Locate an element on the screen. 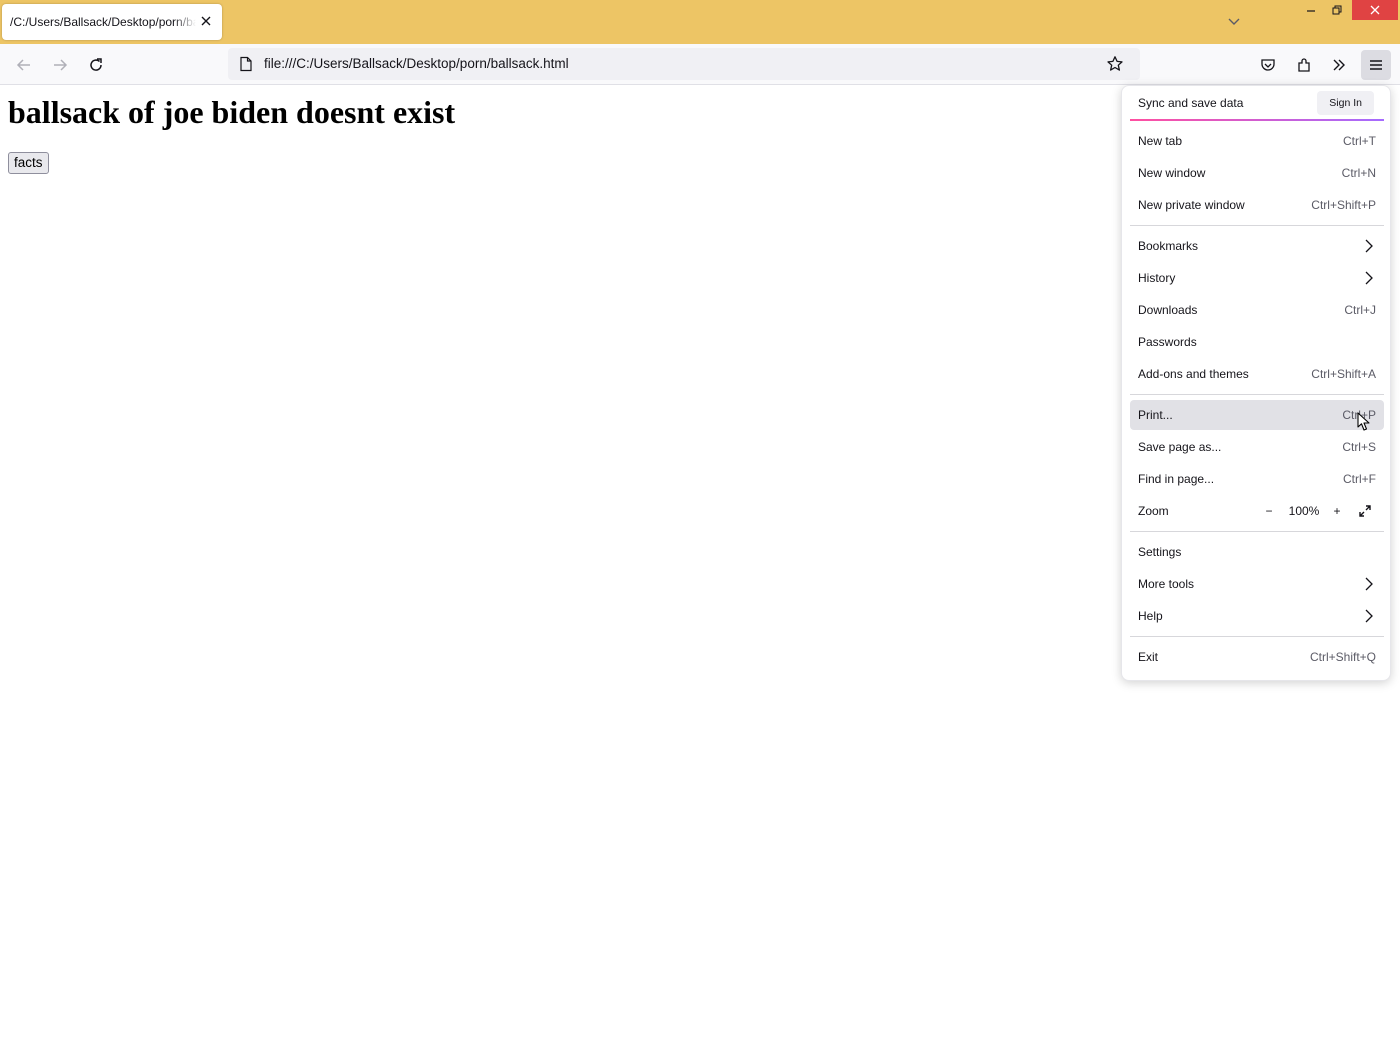 The width and height of the screenshot is (1400, 1050). menu-item-bookmarks: Bookmarks is located at coordinates (1257, 246).